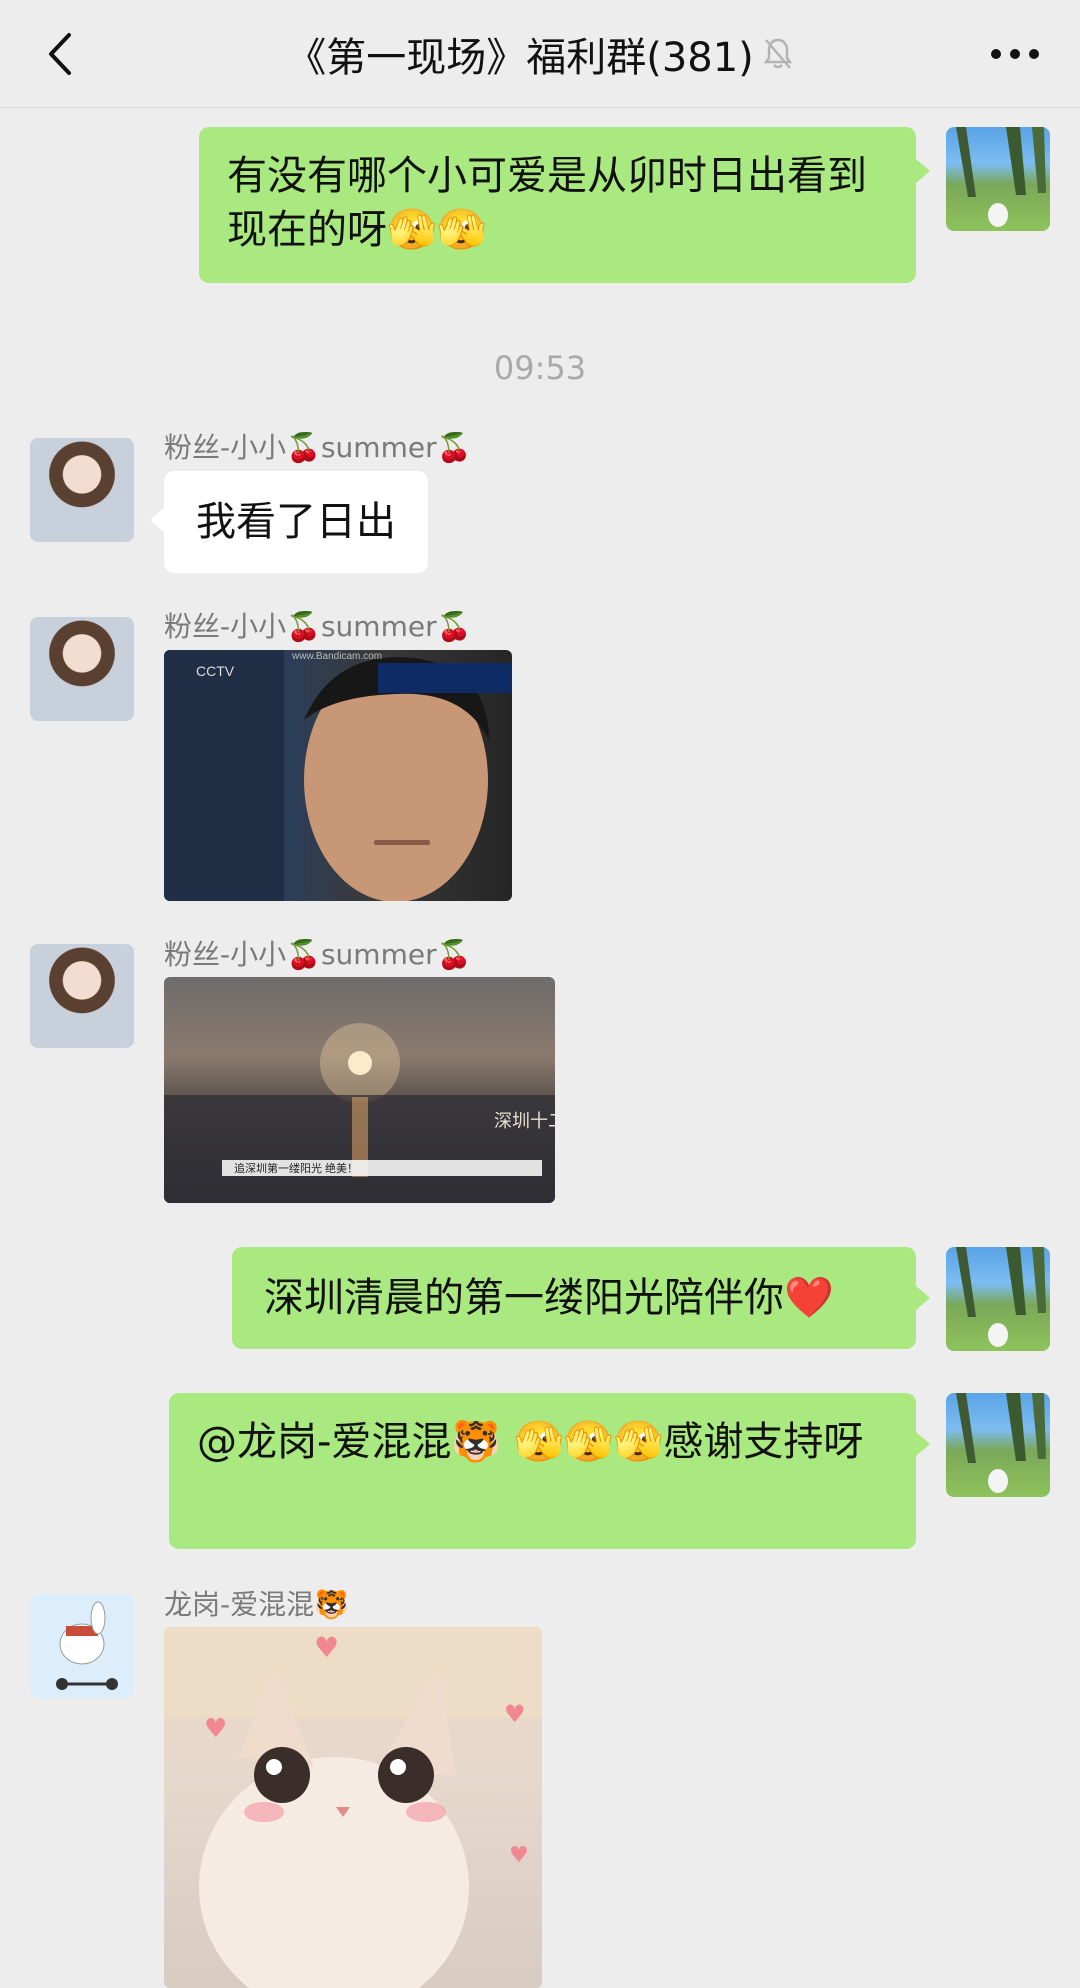 The image size is (1080, 1988). I want to click on group-name: 《第一现场》福利群(381), so click(520, 58).